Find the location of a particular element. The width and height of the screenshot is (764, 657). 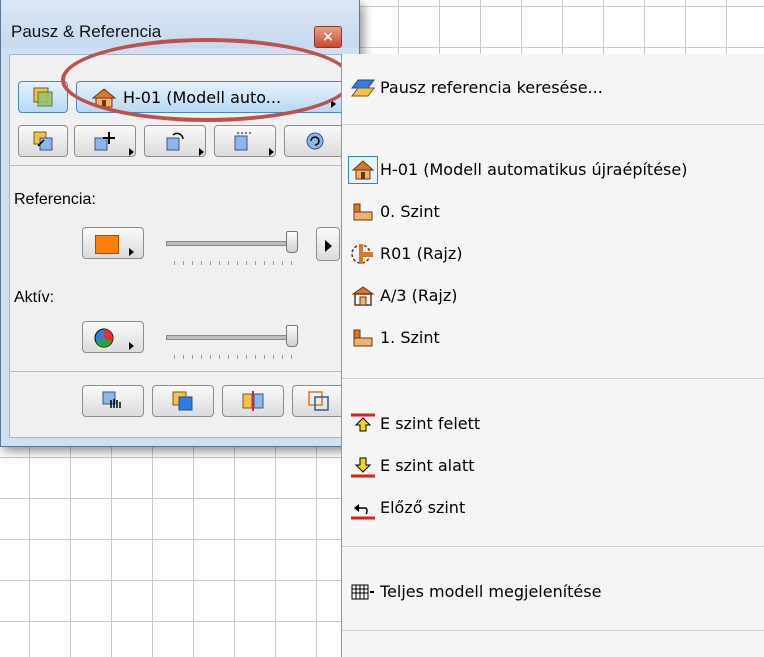

mirror-button is located at coordinates (245, 141).